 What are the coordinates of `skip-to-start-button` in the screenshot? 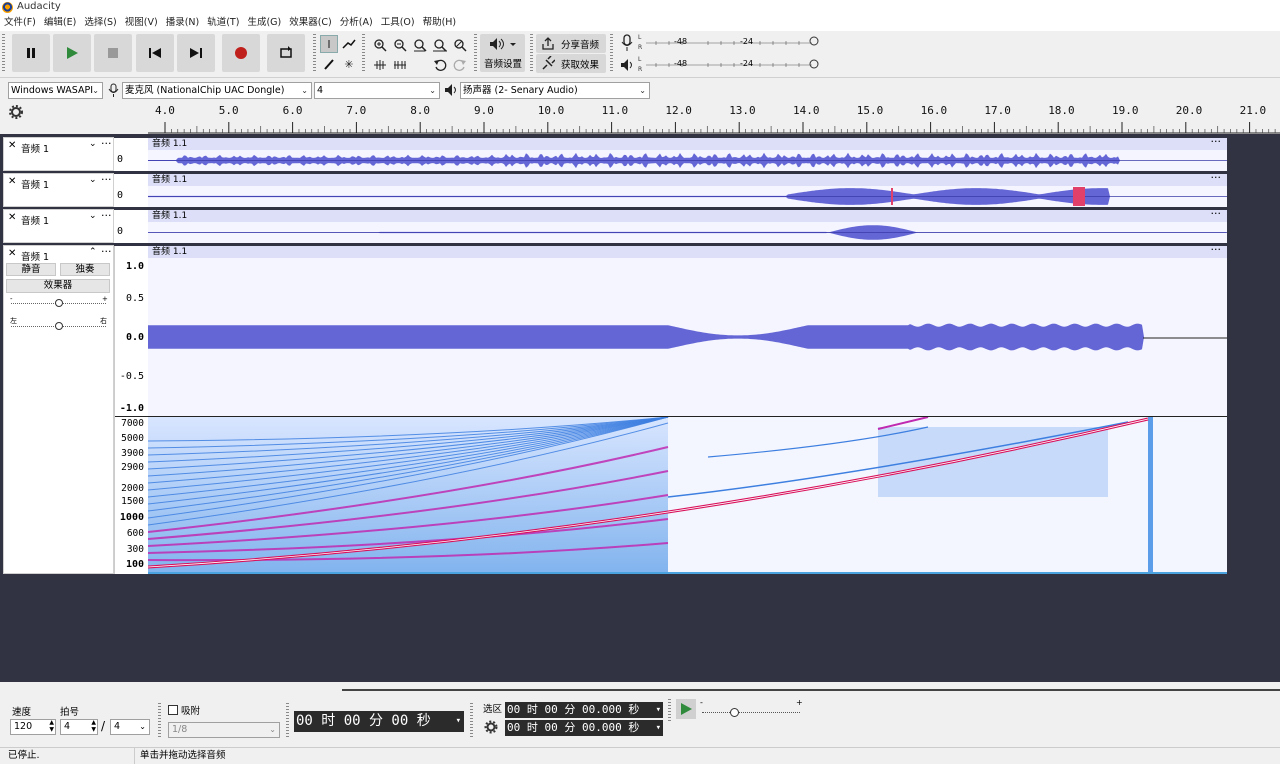 It's located at (155, 53).